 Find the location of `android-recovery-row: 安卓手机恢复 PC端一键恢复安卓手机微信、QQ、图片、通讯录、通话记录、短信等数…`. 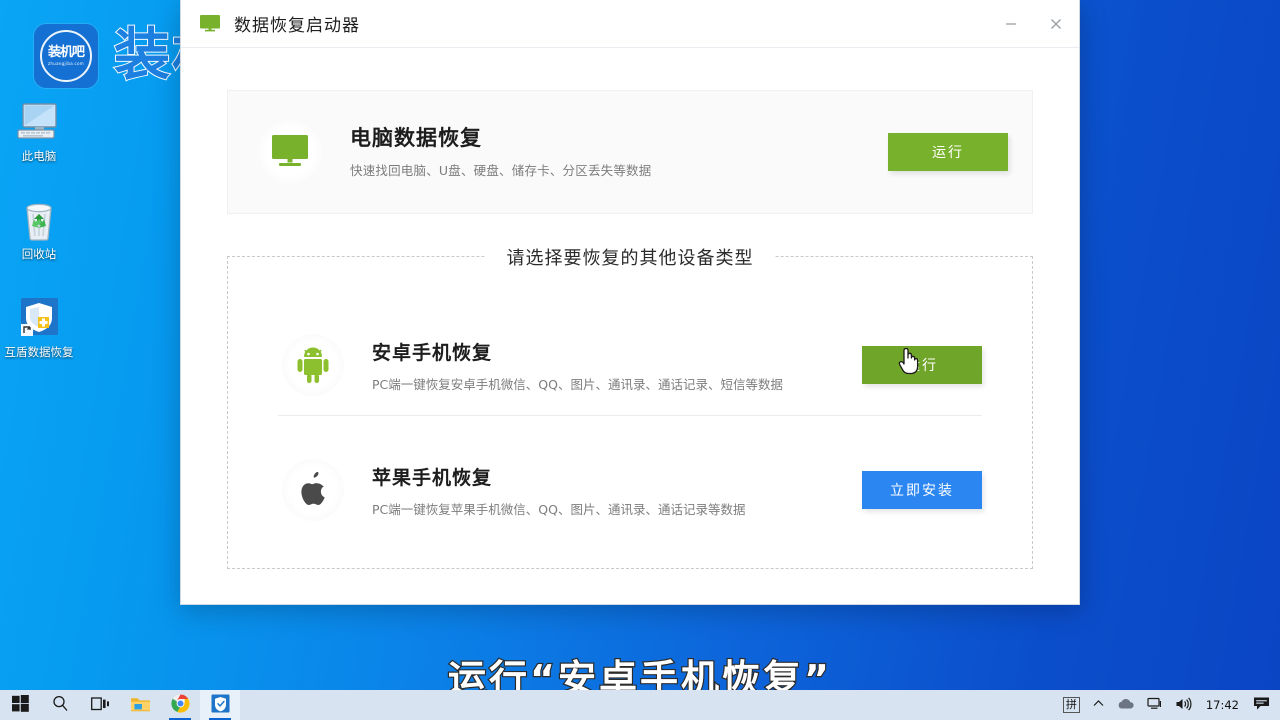

android-recovery-row: 安卓手机恢复 PC端一键恢复安卓手机微信、QQ、图片、通讯录、通话记录、短信等数… is located at coordinates (630, 365).